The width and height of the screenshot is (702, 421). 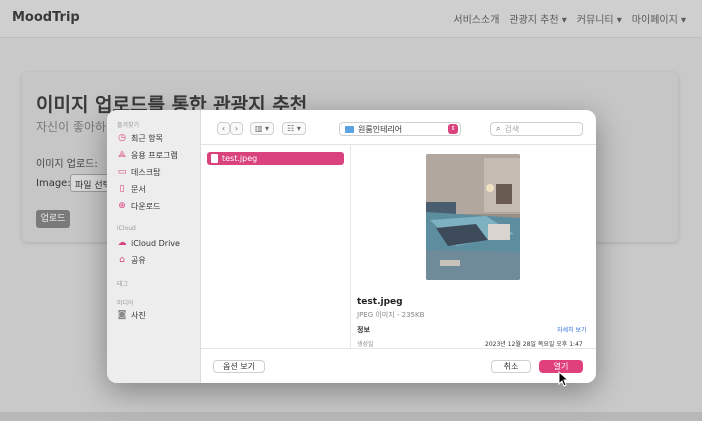 I want to click on folder-icon, so click(x=349, y=129).